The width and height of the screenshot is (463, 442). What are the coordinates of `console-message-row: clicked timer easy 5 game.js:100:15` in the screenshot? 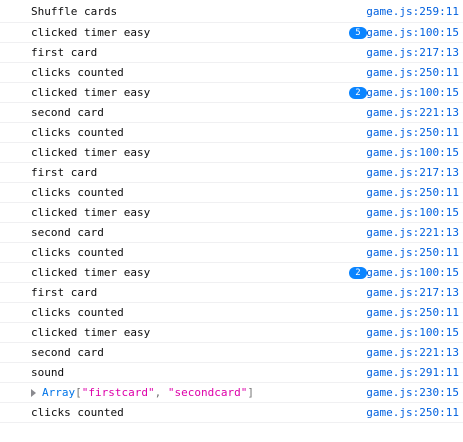 It's located at (231, 33).